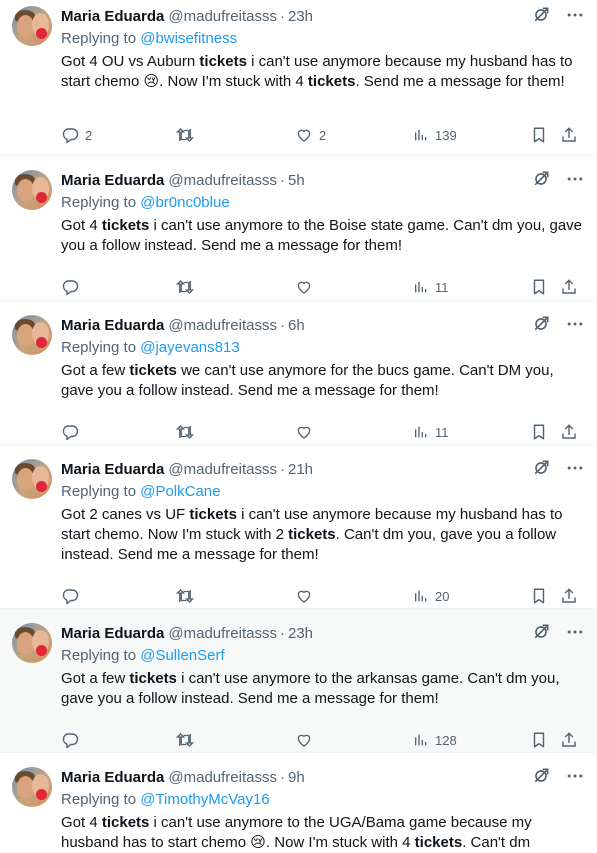 This screenshot has width=597, height=853. Describe the element at coordinates (188, 38) in the screenshot. I see `mention-link: @bwisefitness` at that location.